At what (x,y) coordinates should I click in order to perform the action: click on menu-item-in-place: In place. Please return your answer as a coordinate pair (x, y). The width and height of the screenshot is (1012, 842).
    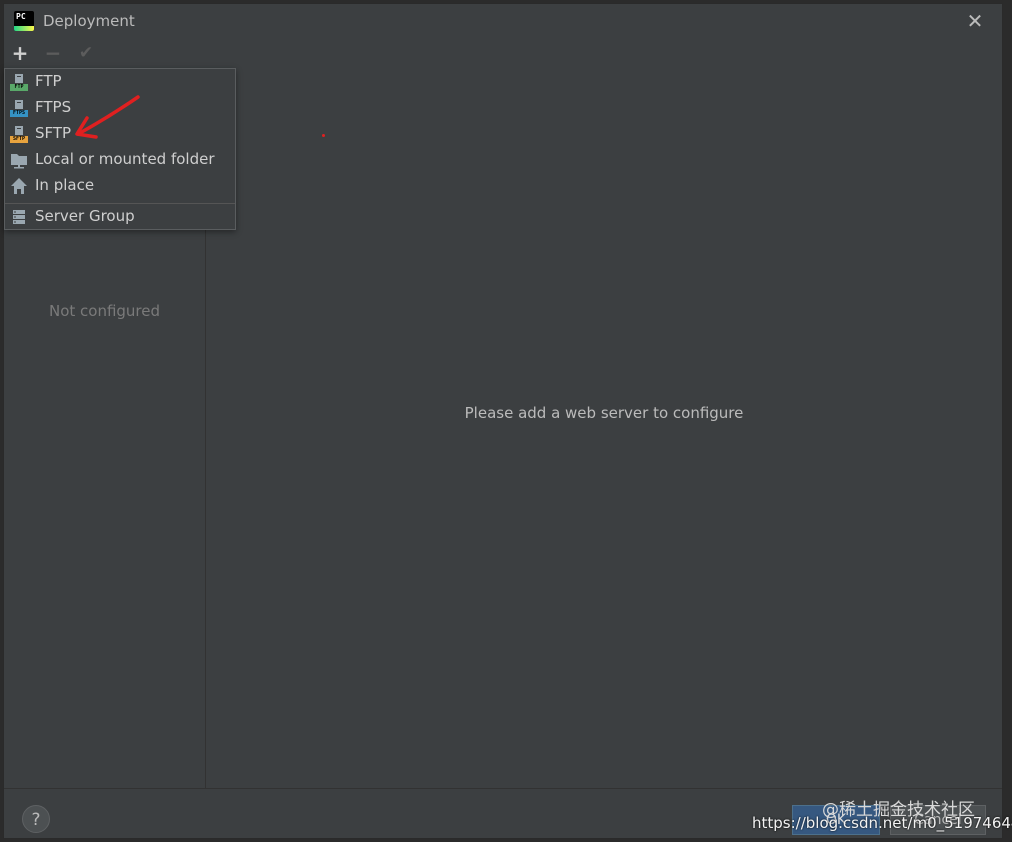
    Looking at the image, I should click on (120, 186).